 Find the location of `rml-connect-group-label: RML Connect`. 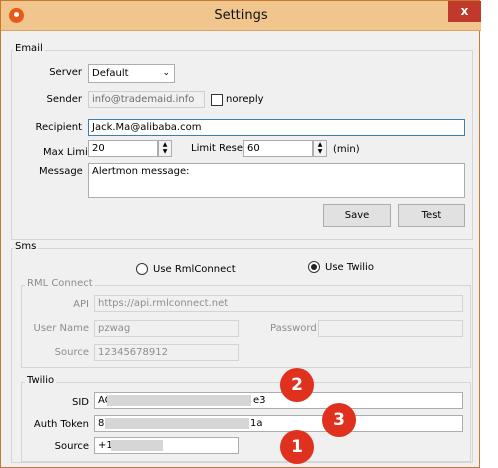

rml-connect-group-label: RML Connect is located at coordinates (60, 283).